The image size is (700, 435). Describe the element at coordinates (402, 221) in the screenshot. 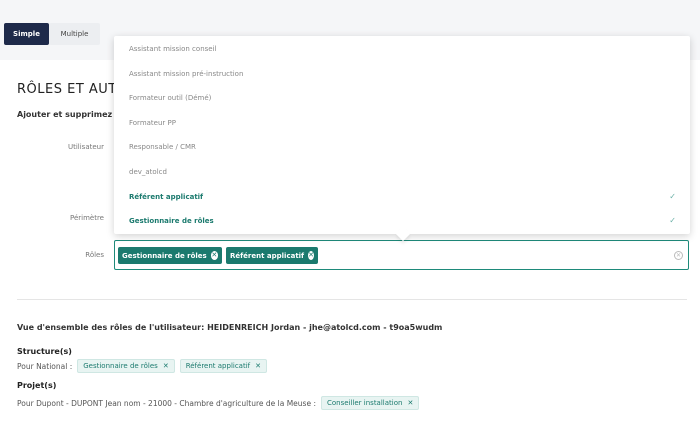

I see `dropdown-option-selected: Gestionnaire de rôles ✓` at that location.